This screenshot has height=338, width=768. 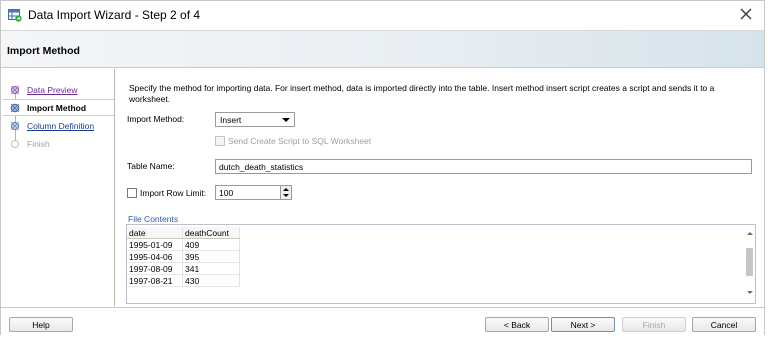 What do you see at coordinates (211, 269) in the screenshot?
I see `cell-death-count: 341` at bounding box center [211, 269].